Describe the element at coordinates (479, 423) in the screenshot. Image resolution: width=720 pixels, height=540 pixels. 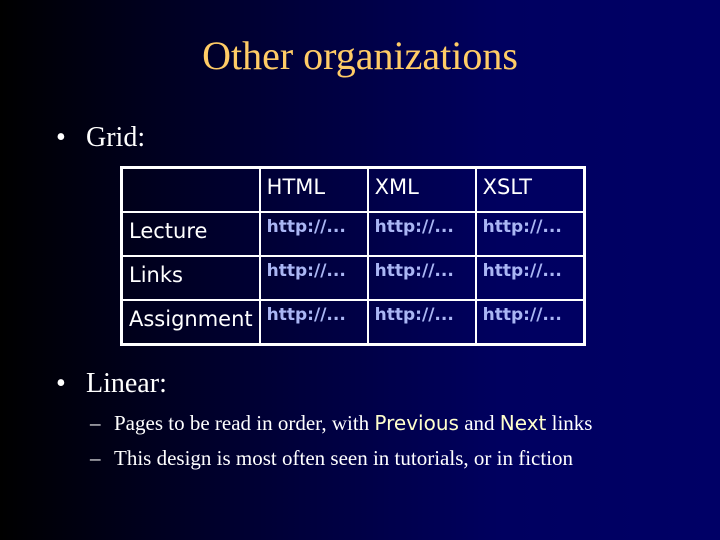
I see `sub-point-text: and` at that location.